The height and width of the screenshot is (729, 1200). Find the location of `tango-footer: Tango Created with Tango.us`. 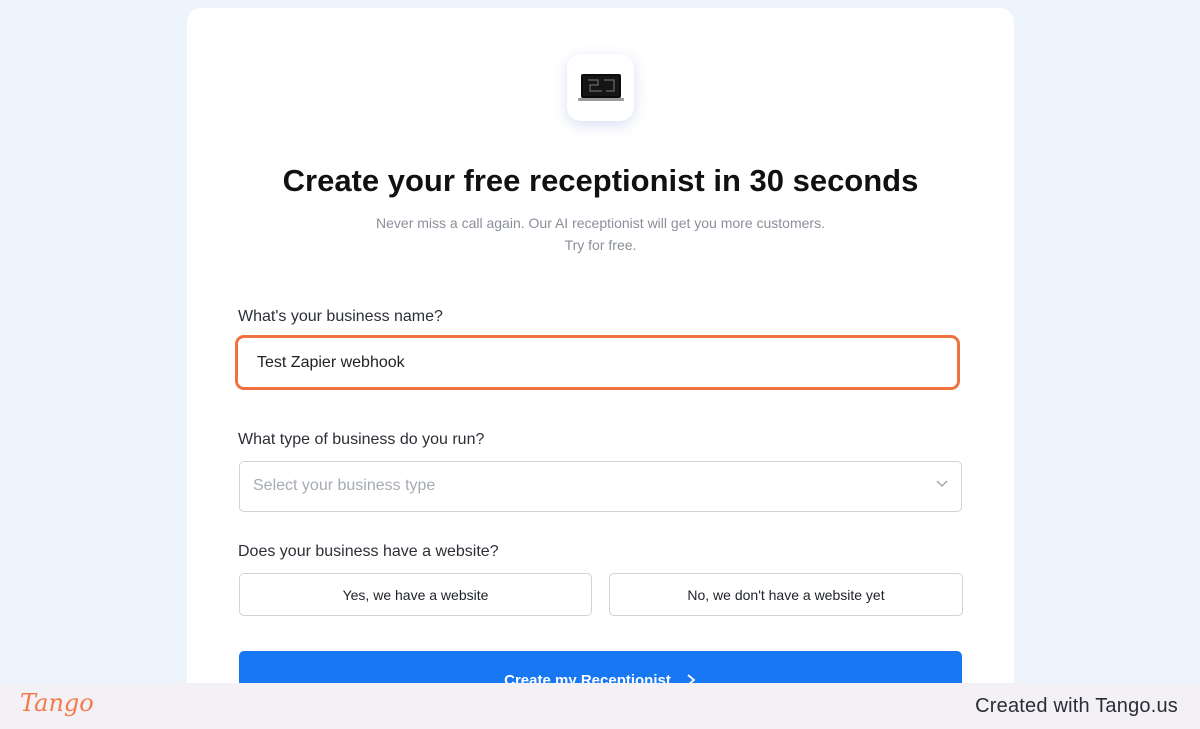

tango-footer: Tango Created with Tango.us is located at coordinates (600, 706).